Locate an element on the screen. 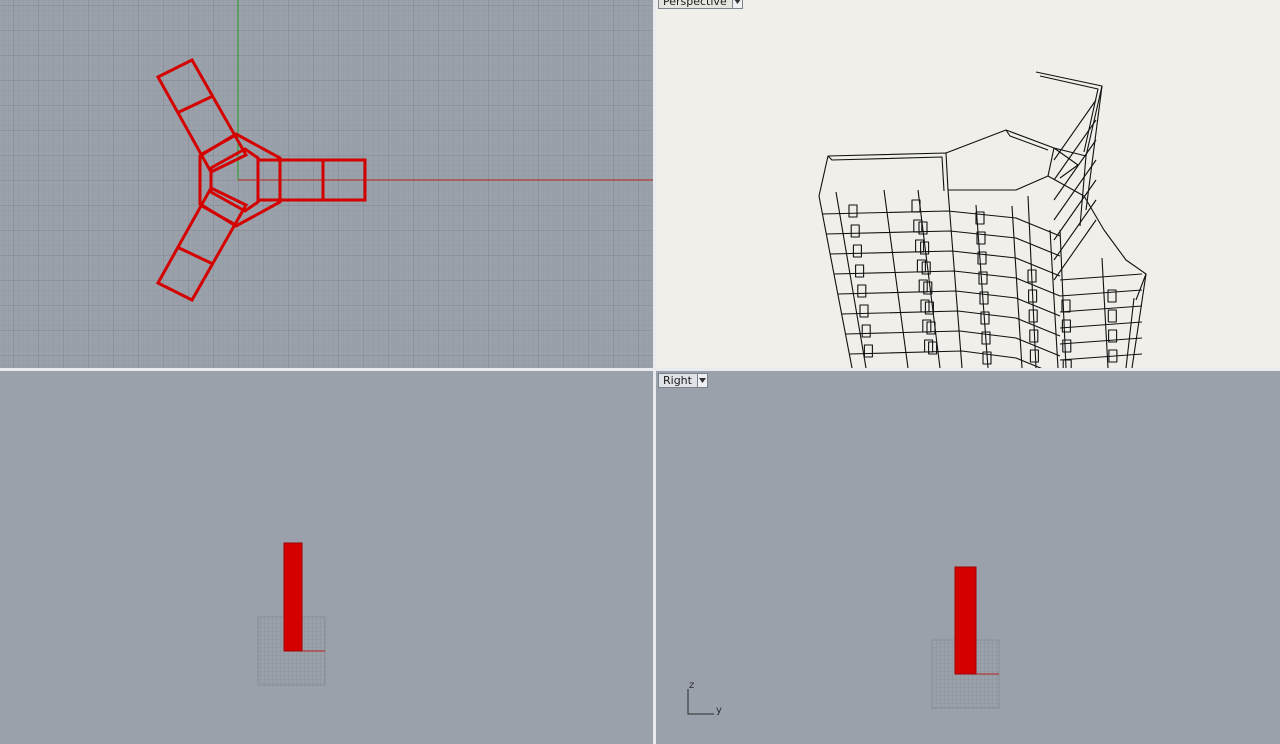 This screenshot has width=1280, height=744. viewport-tab-perspective: Perspective is located at coordinates (700, 4).